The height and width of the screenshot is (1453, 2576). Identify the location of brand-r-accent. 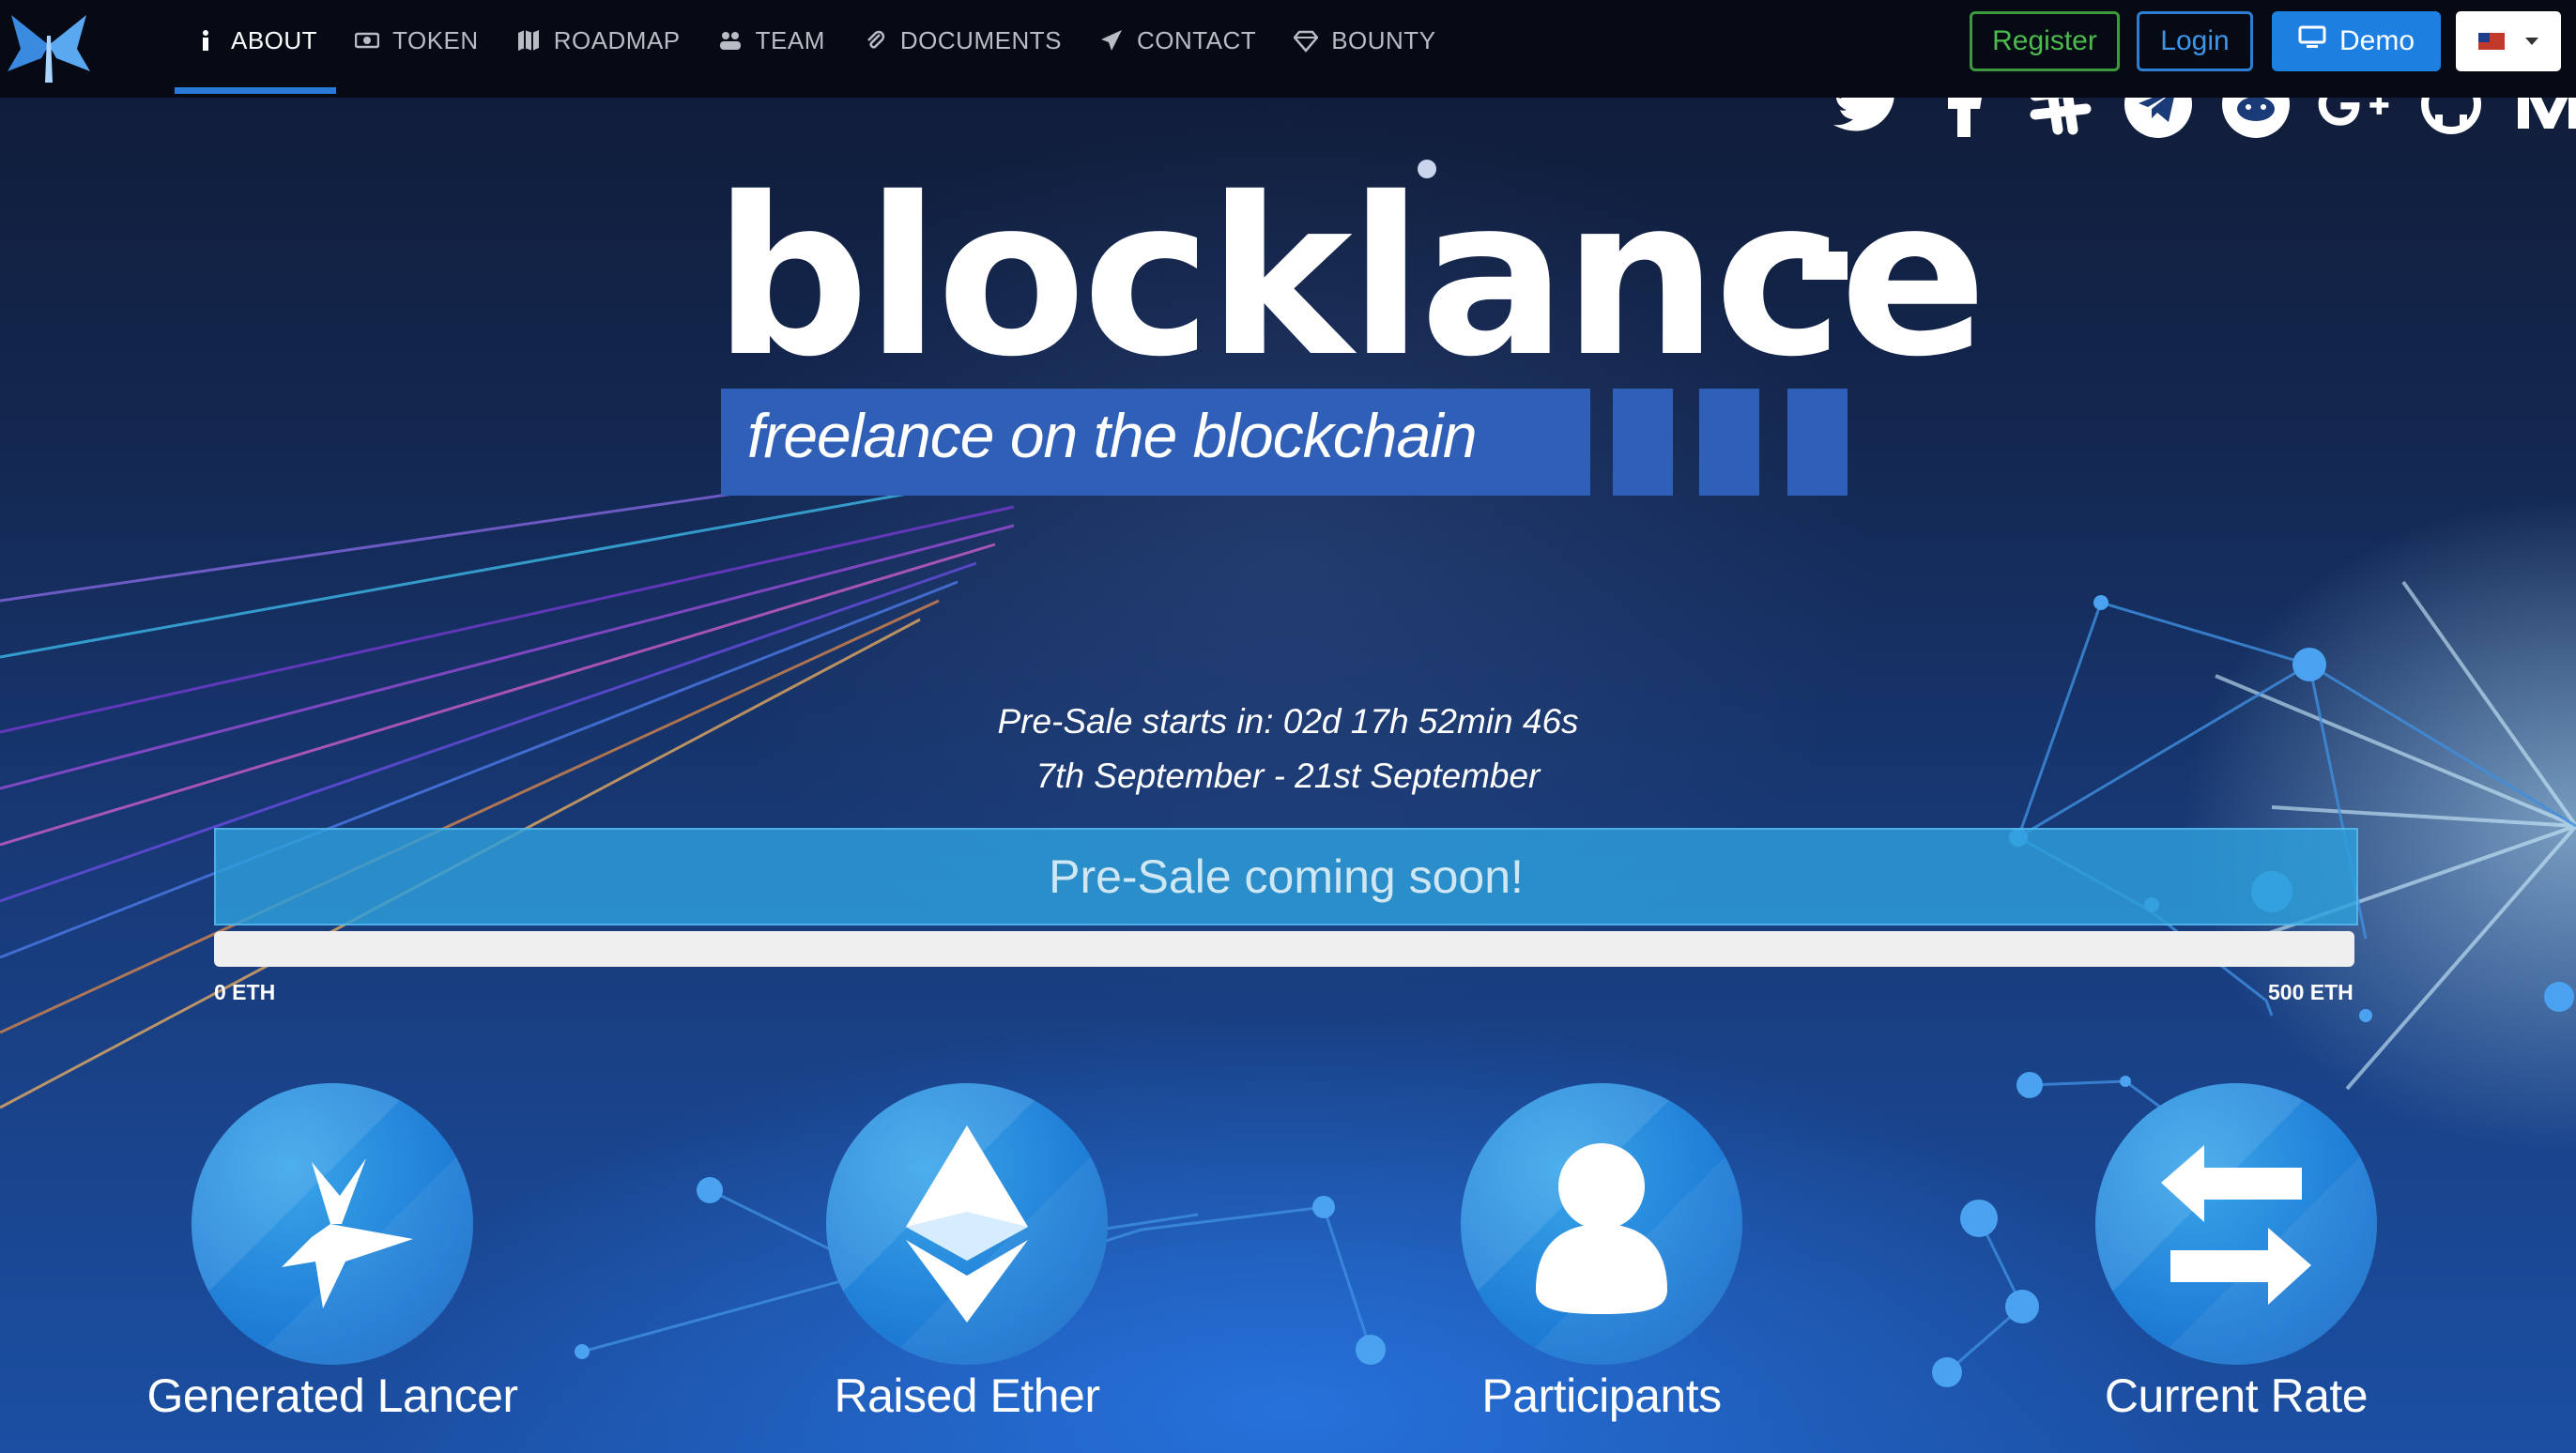
(1825, 266).